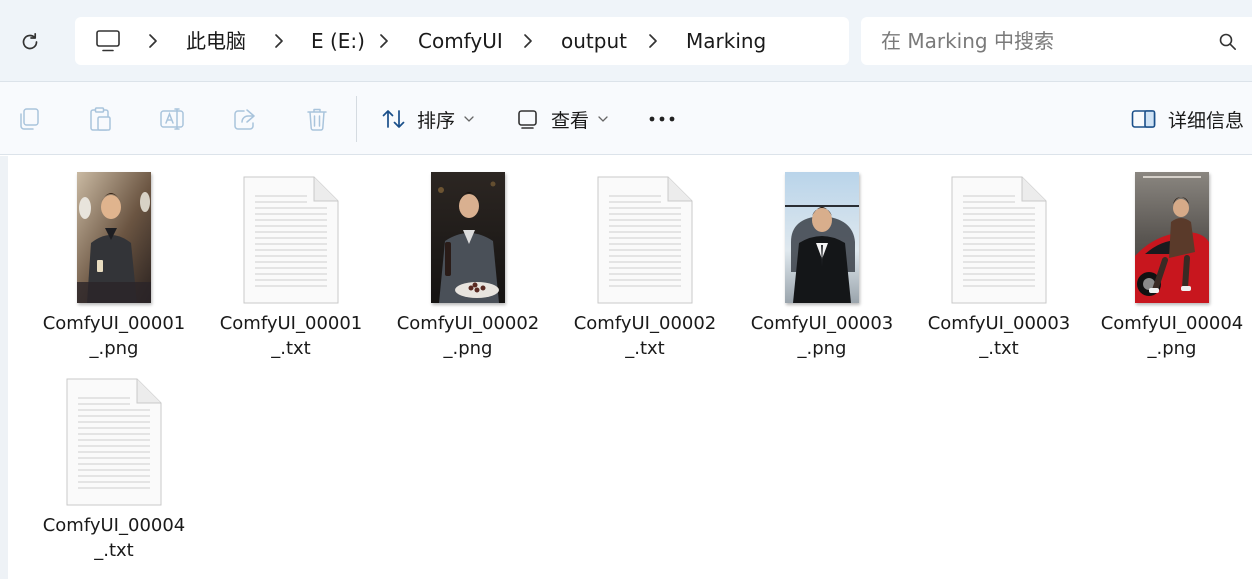 This screenshot has width=1252, height=579. Describe the element at coordinates (216, 41) in the screenshot. I see `breadcrumb-item-this-pc: 此电脑` at that location.